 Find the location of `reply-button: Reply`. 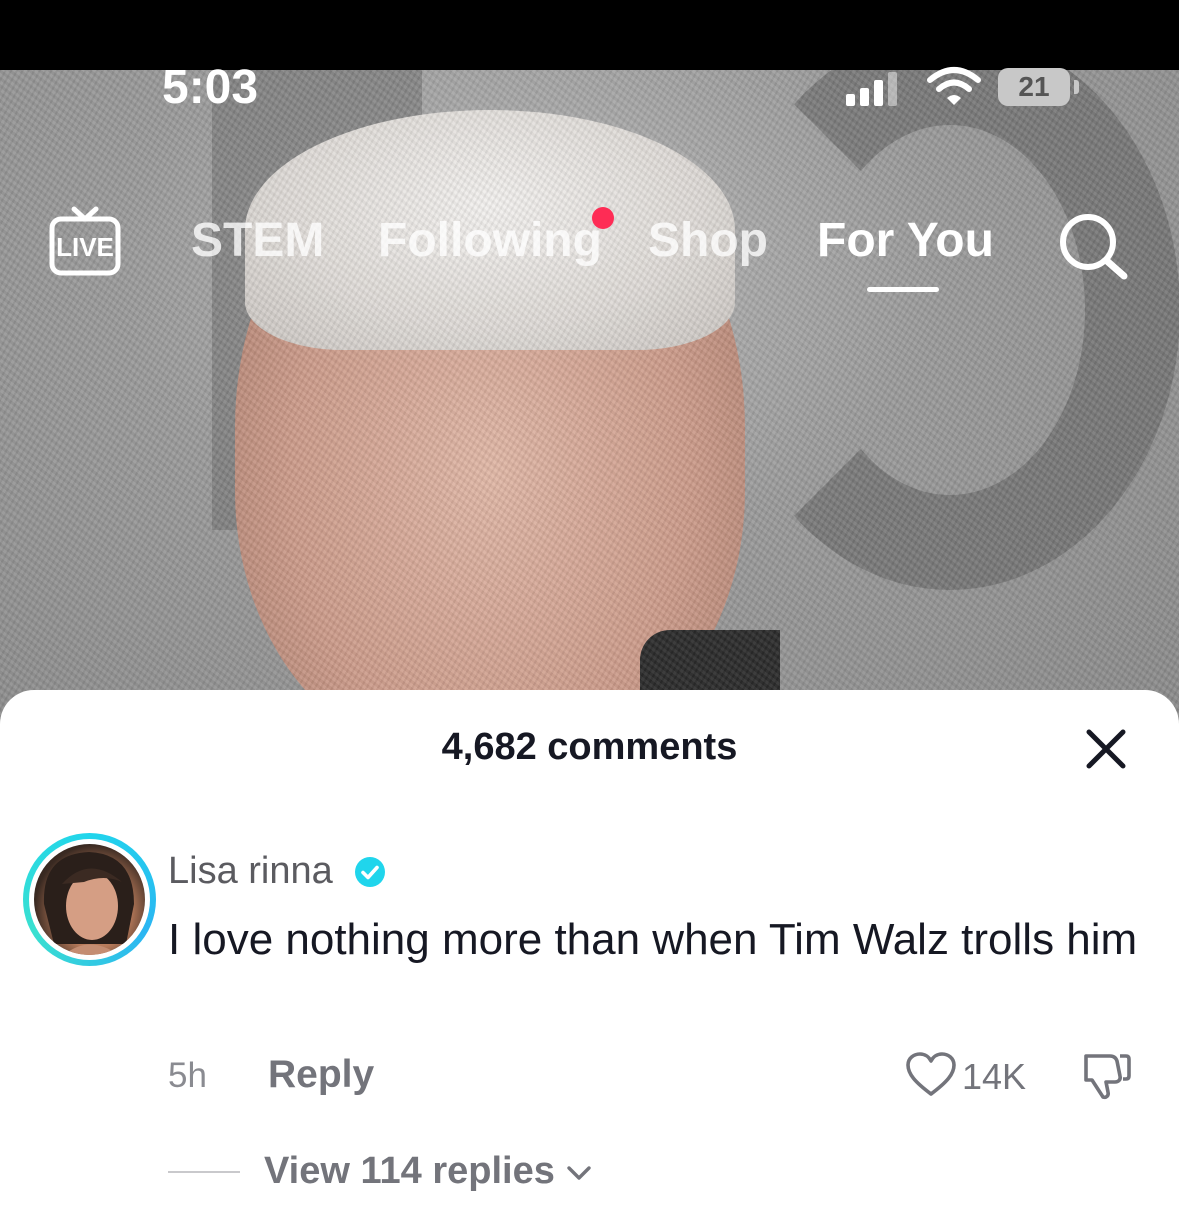

reply-button: Reply is located at coordinates (321, 1075).